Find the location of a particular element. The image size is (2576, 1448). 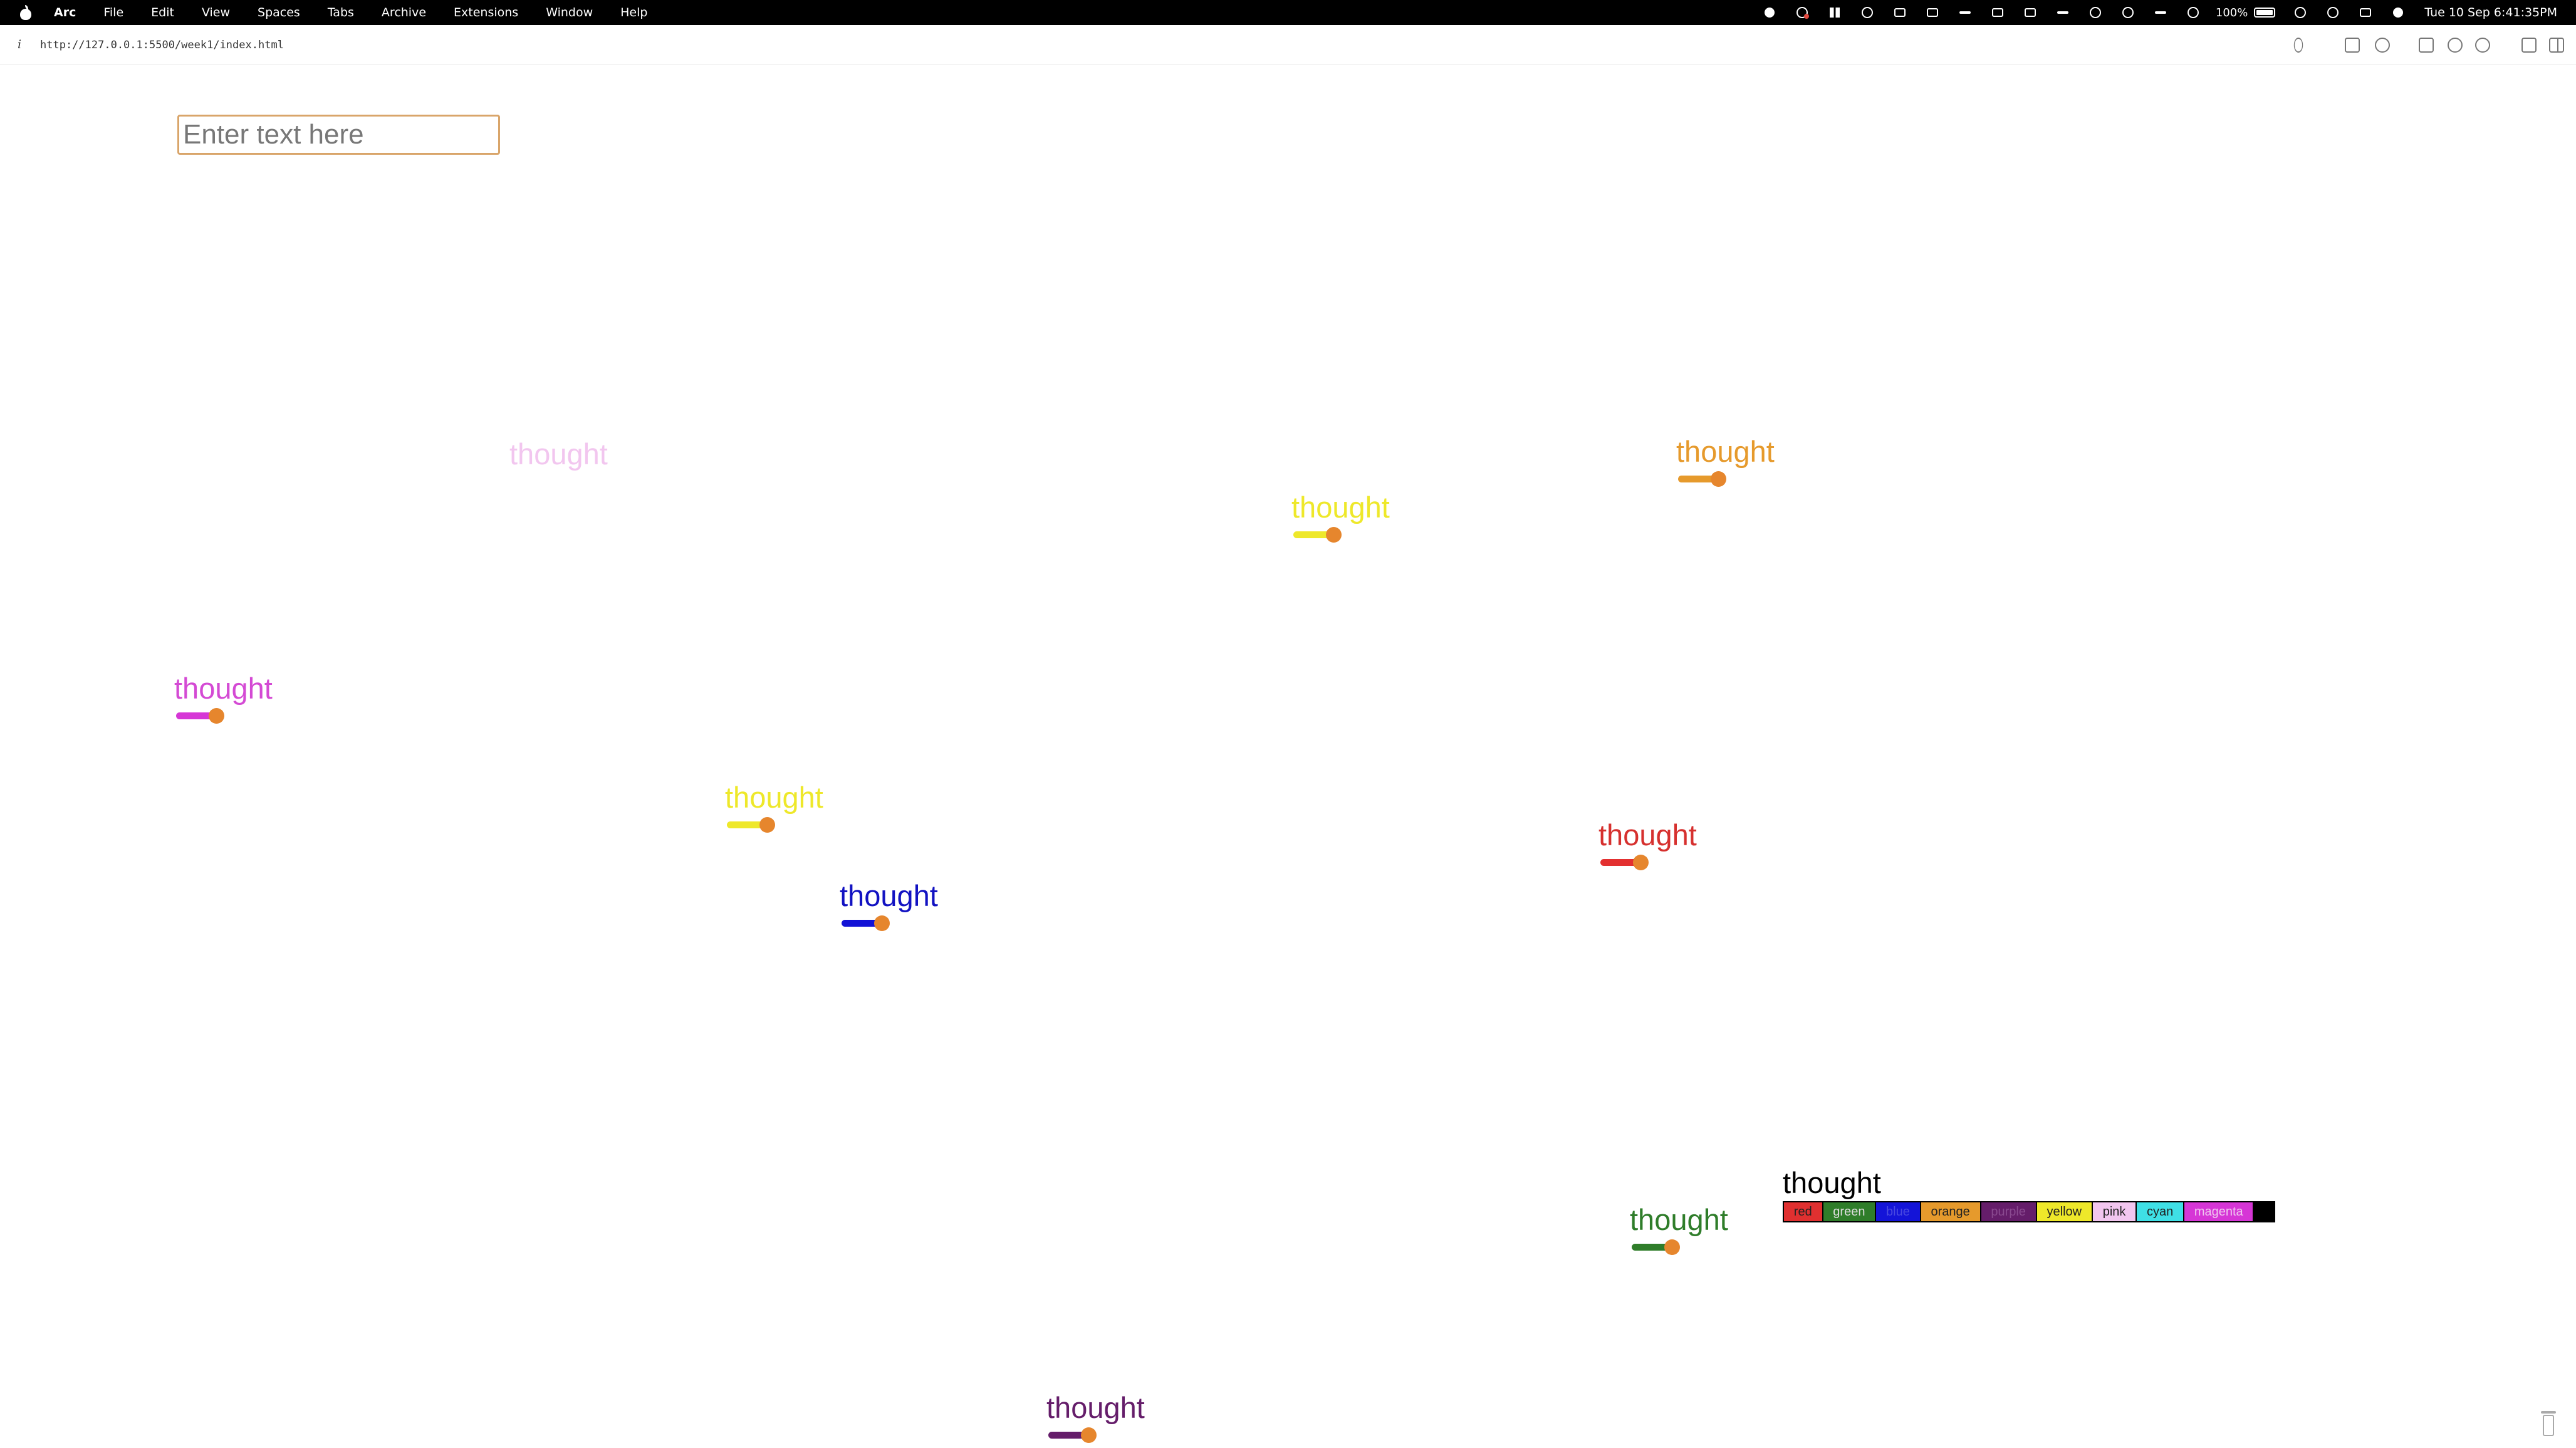

swatch-blue: blue is located at coordinates (1898, 1212).